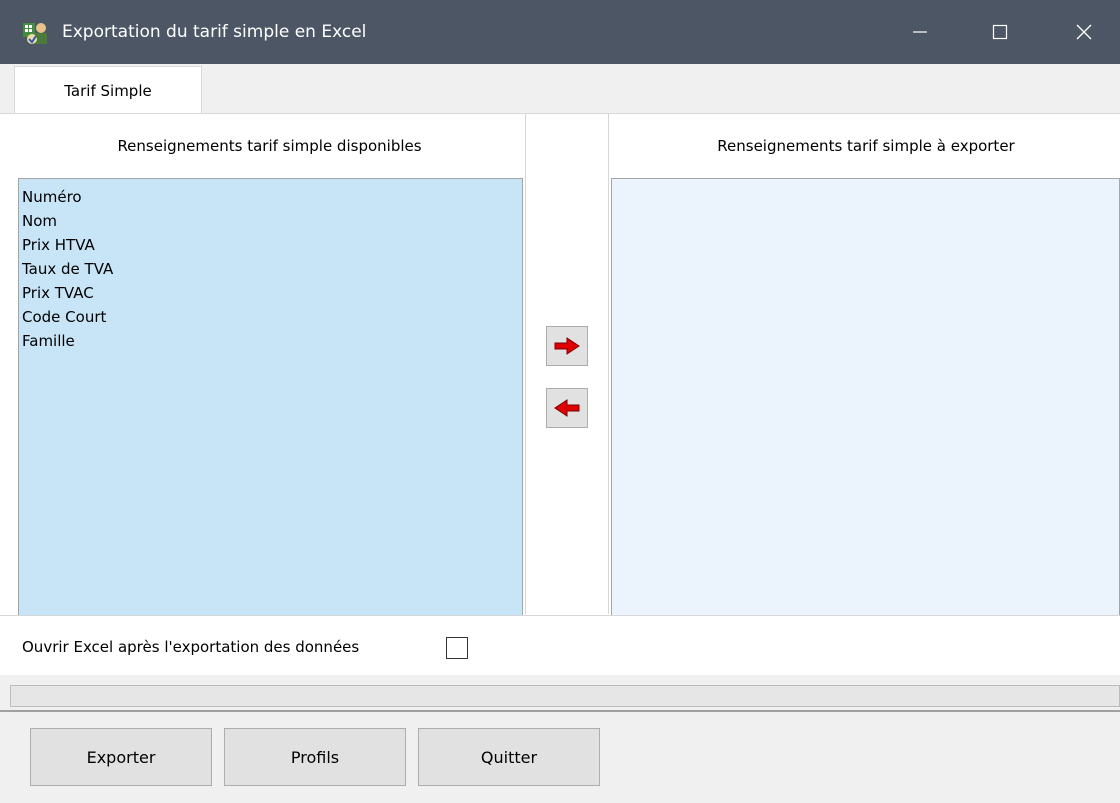 The height and width of the screenshot is (803, 1120). Describe the element at coordinates (560, 615) in the screenshot. I see `section-divider` at that location.